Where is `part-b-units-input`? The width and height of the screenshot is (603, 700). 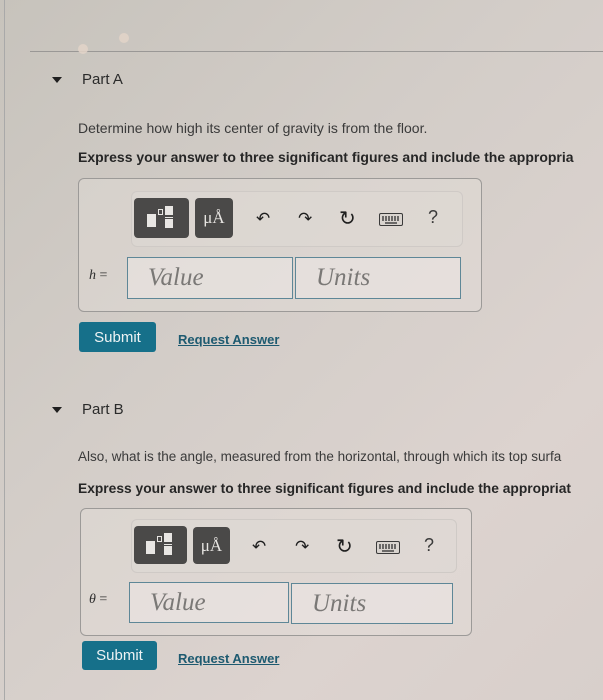 part-b-units-input is located at coordinates (372, 603).